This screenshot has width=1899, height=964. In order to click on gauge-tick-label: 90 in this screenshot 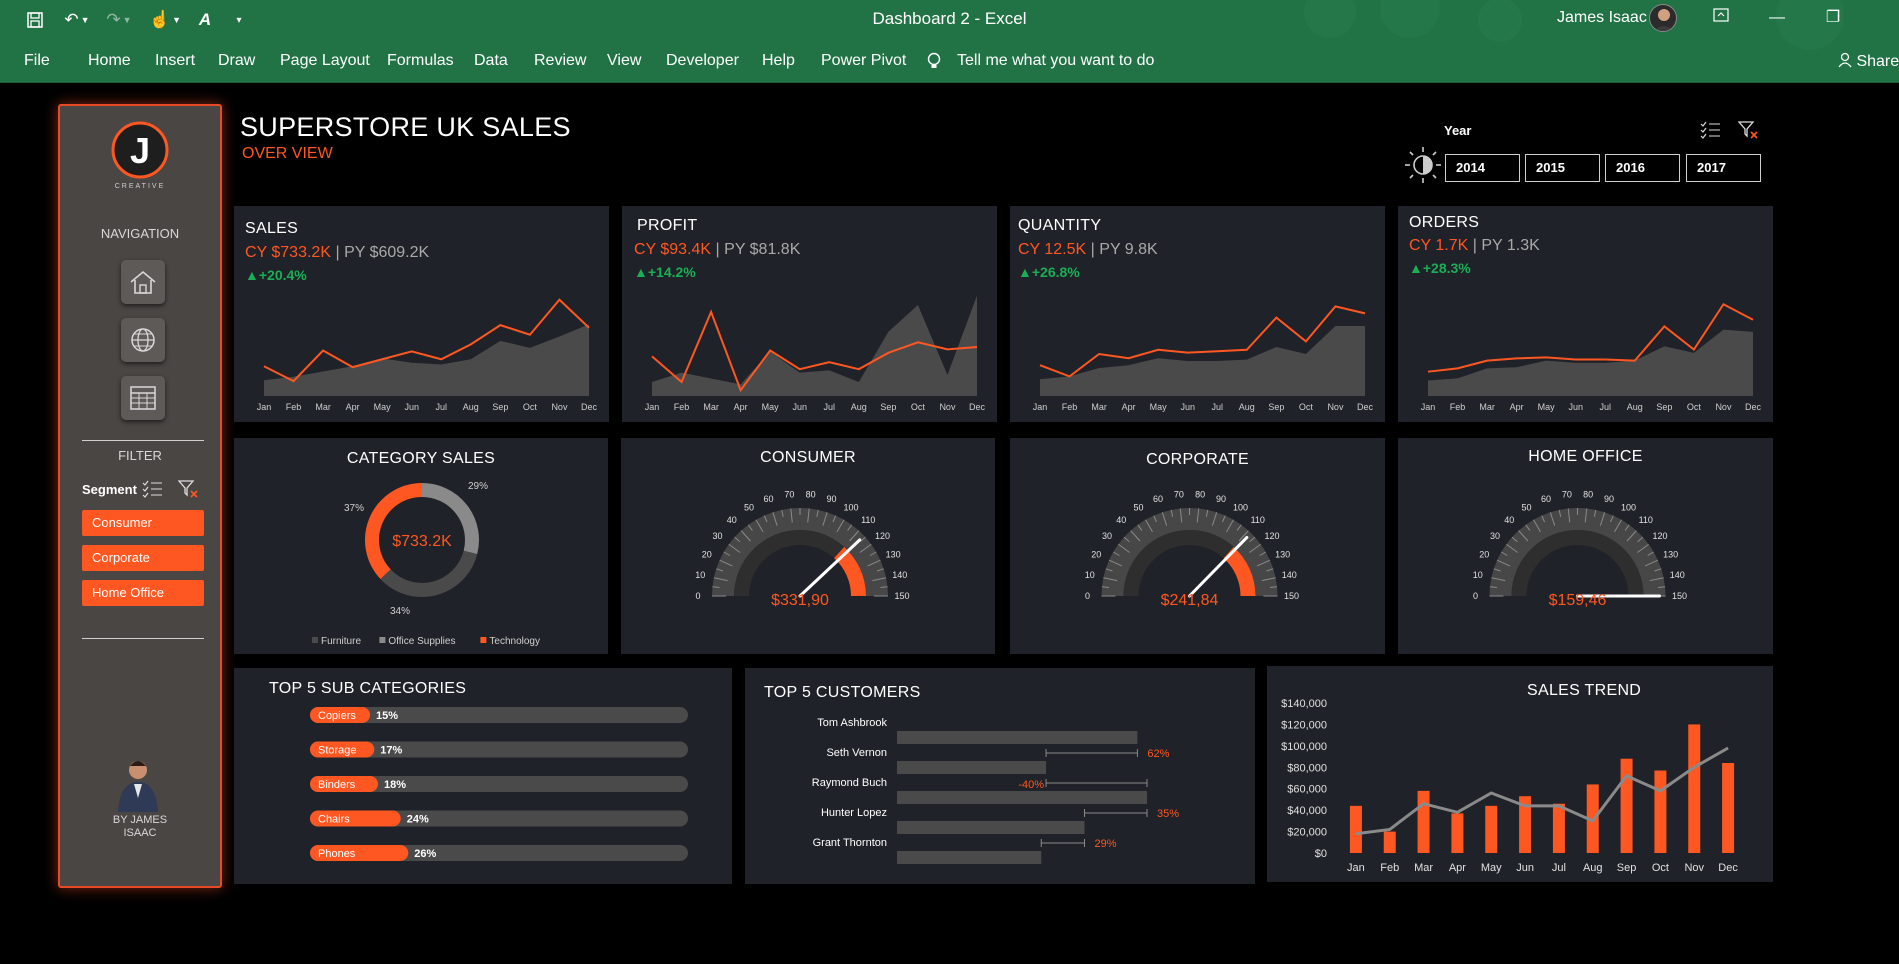, I will do `click(832, 499)`.